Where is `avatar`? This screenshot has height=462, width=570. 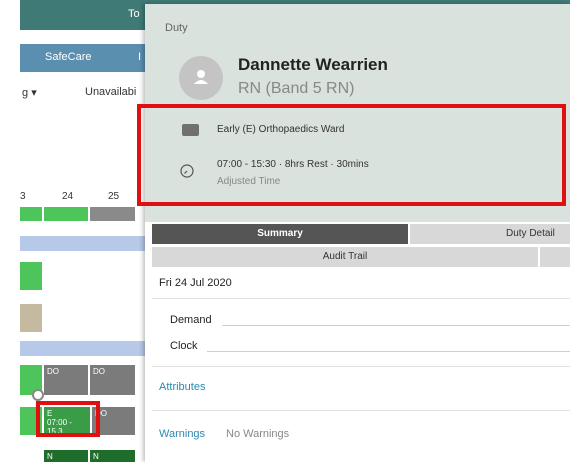
avatar is located at coordinates (201, 78).